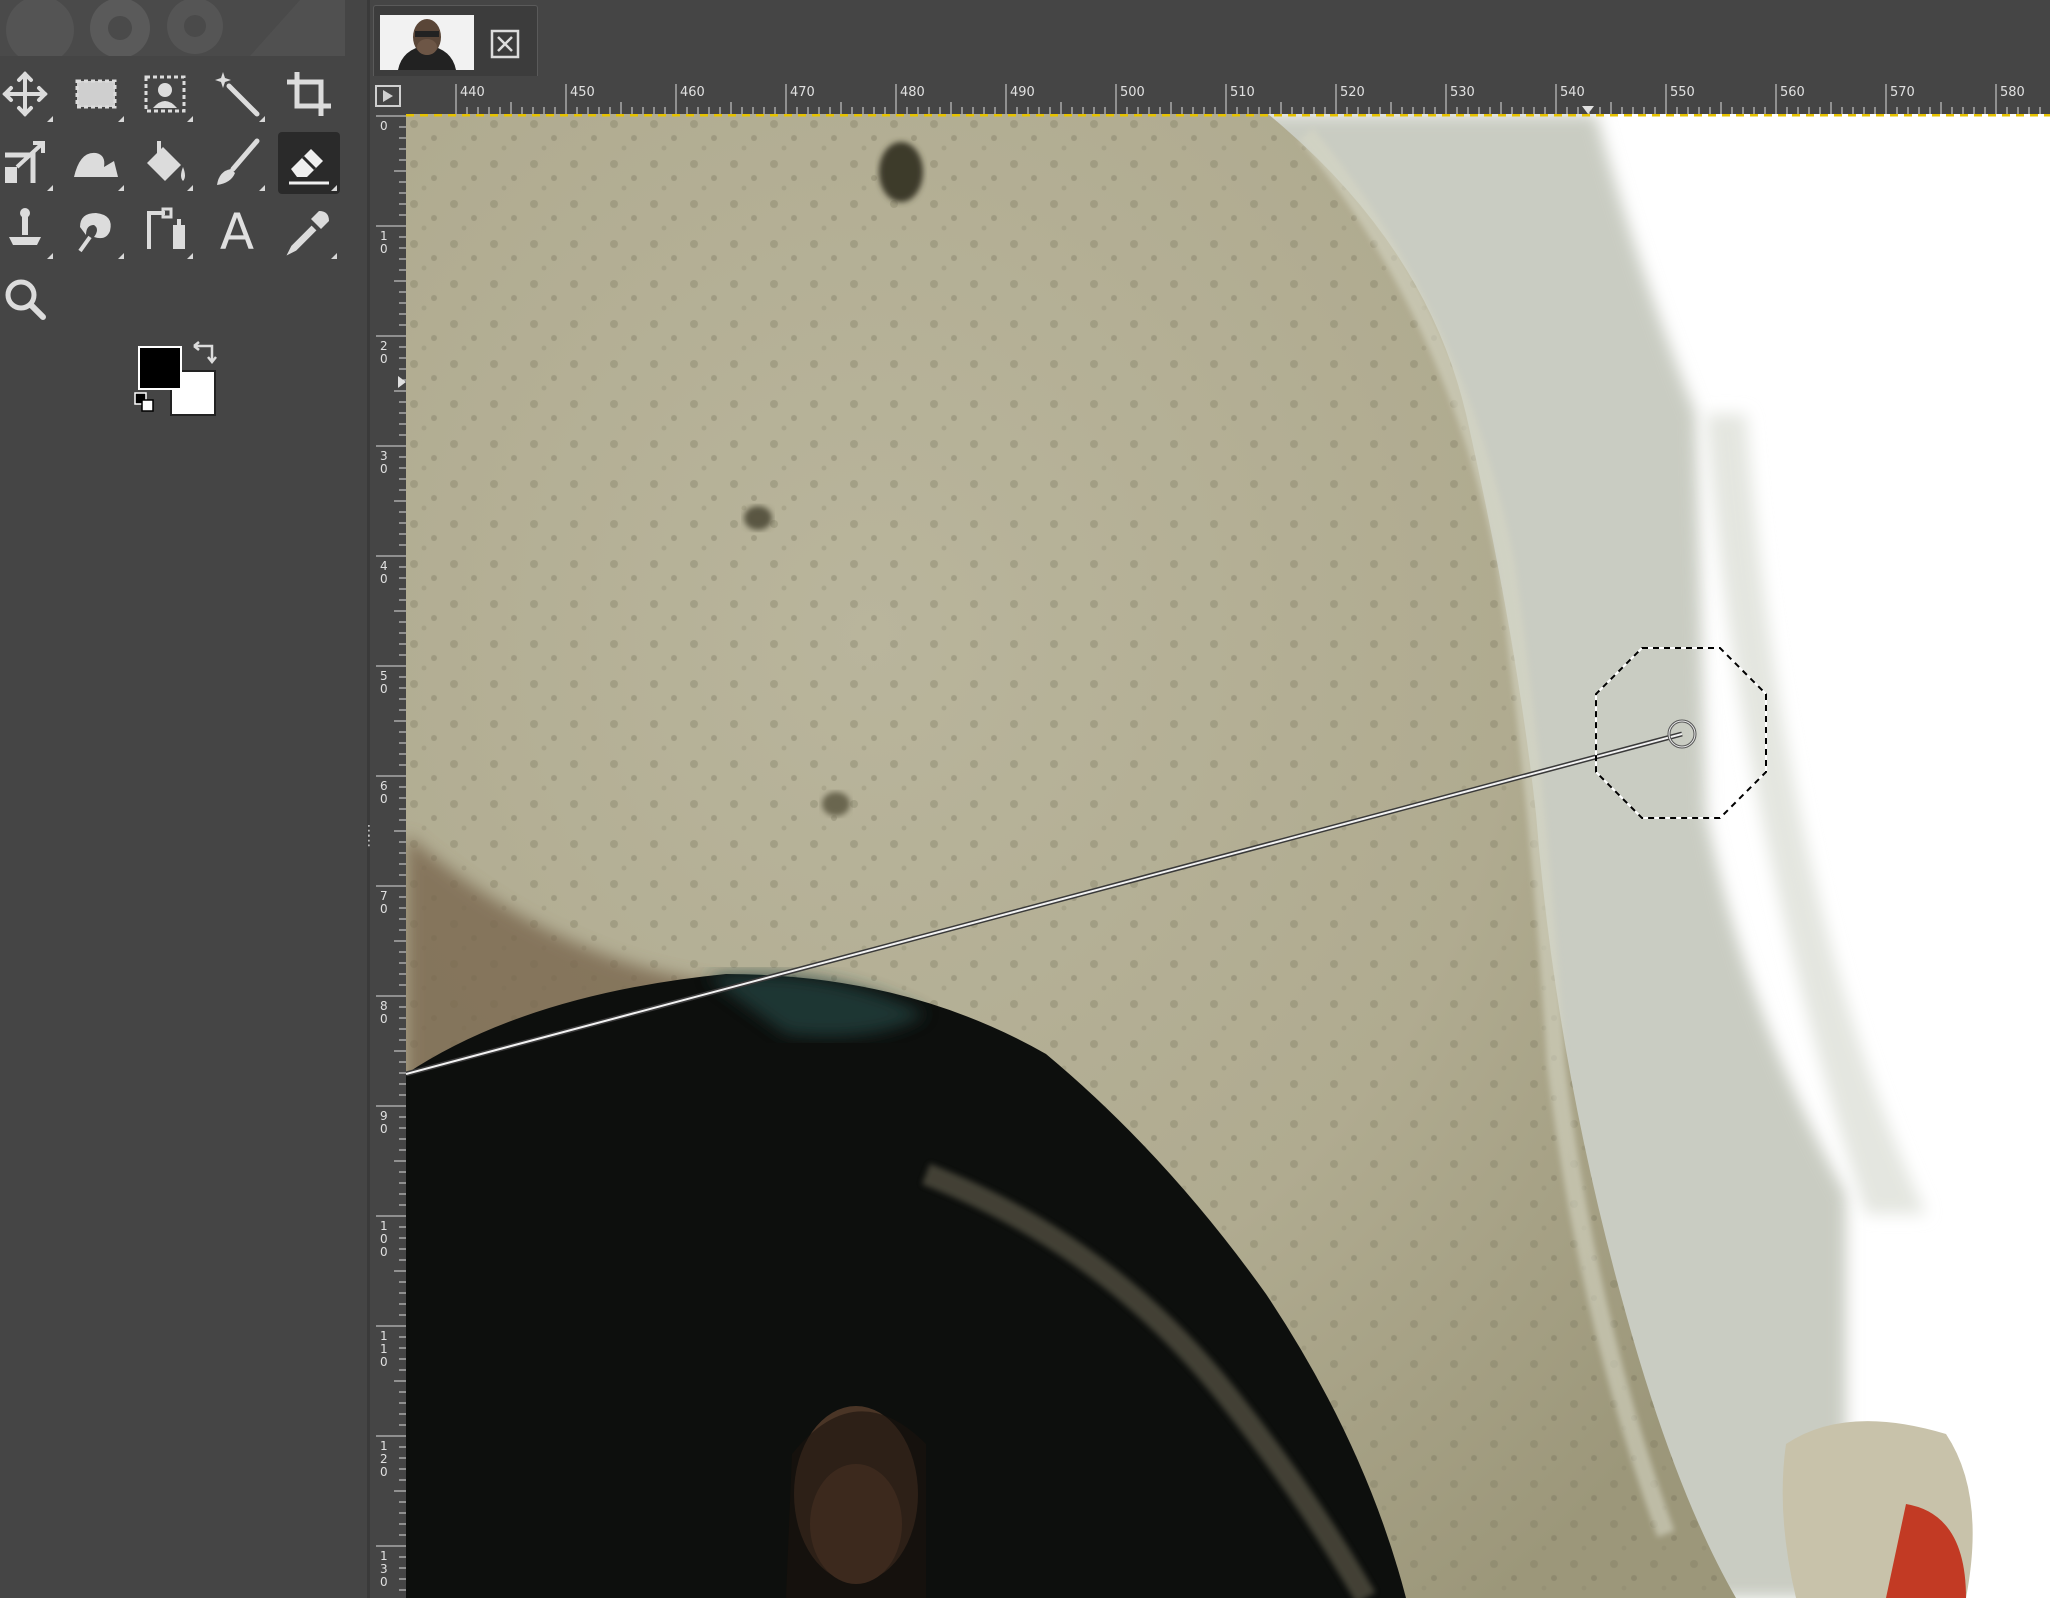 The height and width of the screenshot is (1598, 2050). I want to click on crop-tool, so click(309, 94).